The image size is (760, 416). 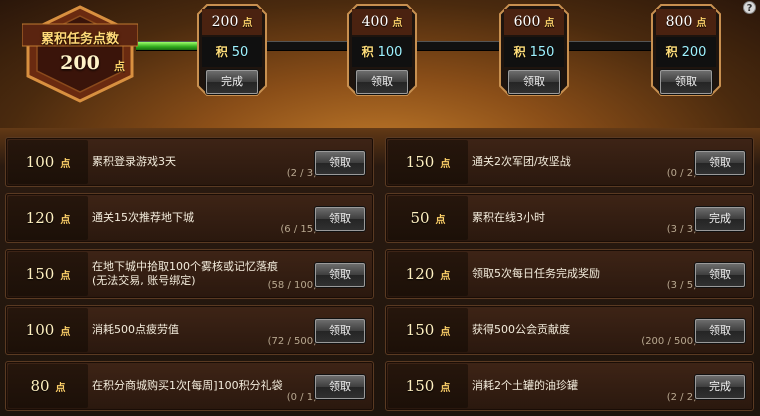 I want to click on milestone-points: 800, so click(x=679, y=22).